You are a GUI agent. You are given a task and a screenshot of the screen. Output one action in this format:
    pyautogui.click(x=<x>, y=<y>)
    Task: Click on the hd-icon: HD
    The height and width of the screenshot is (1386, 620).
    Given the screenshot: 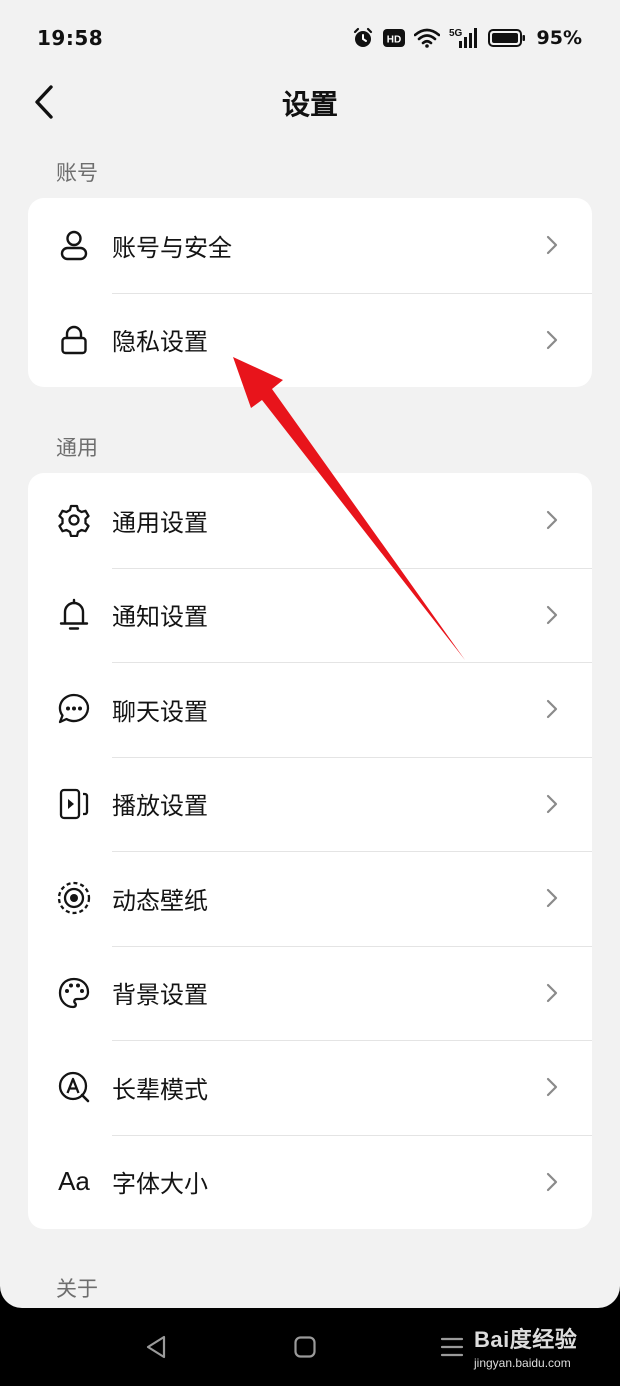 What is the action you would take?
    pyautogui.click(x=393, y=38)
    